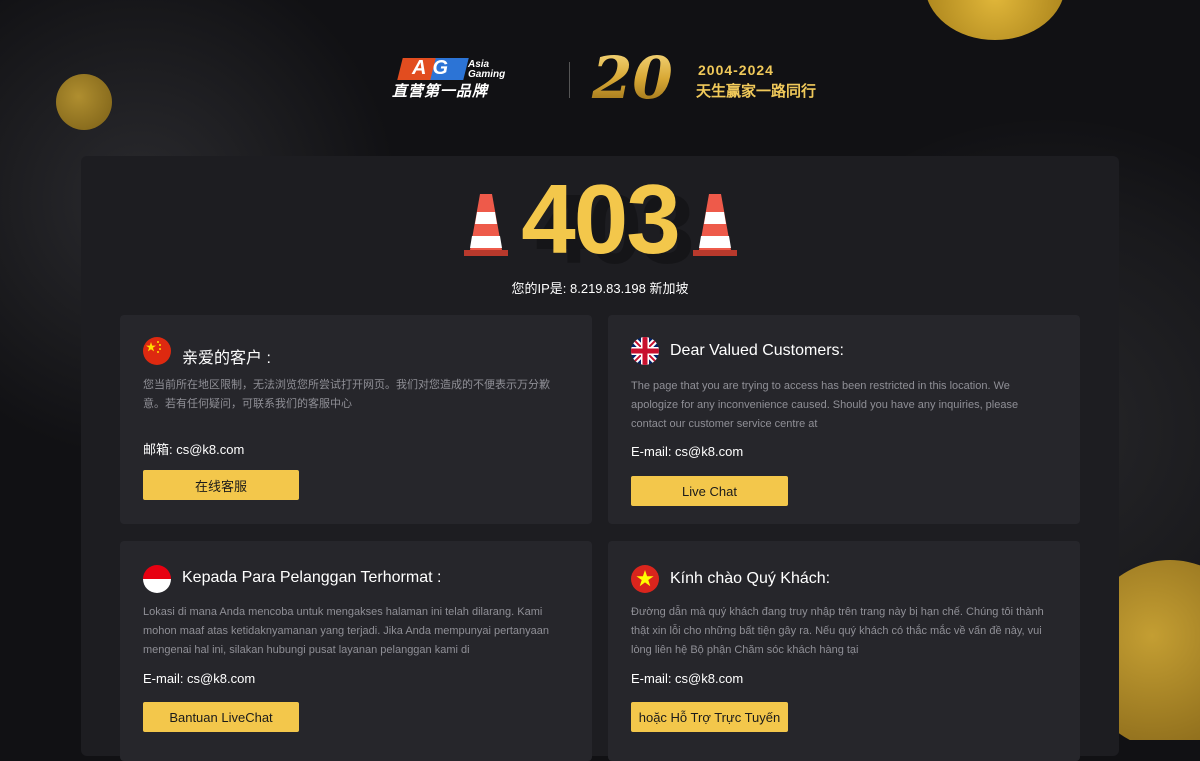 The width and height of the screenshot is (1200, 761). Describe the element at coordinates (645, 579) in the screenshot. I see `vietnam-flag-icon` at that location.